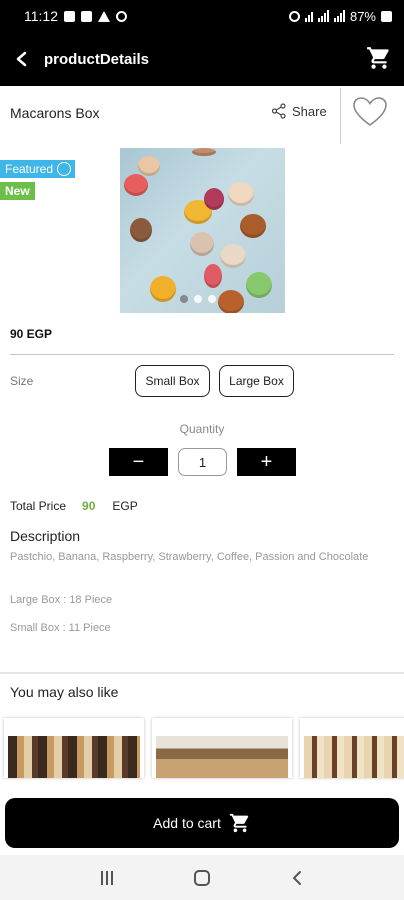 Image resolution: width=404 pixels, height=900 pixels. Describe the element at coordinates (125, 506) in the screenshot. I see `total-price-currency: EGP` at that location.